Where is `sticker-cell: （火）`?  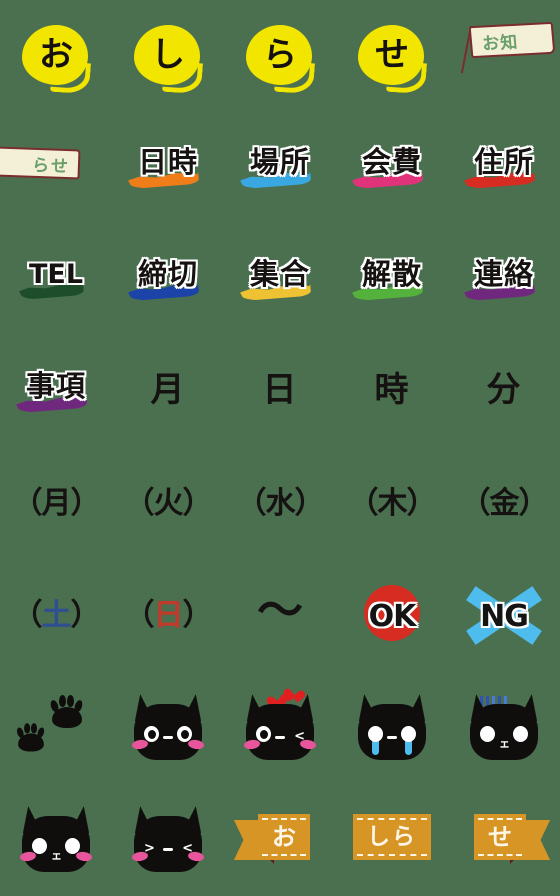
sticker-cell: （火） is located at coordinates (168, 504).